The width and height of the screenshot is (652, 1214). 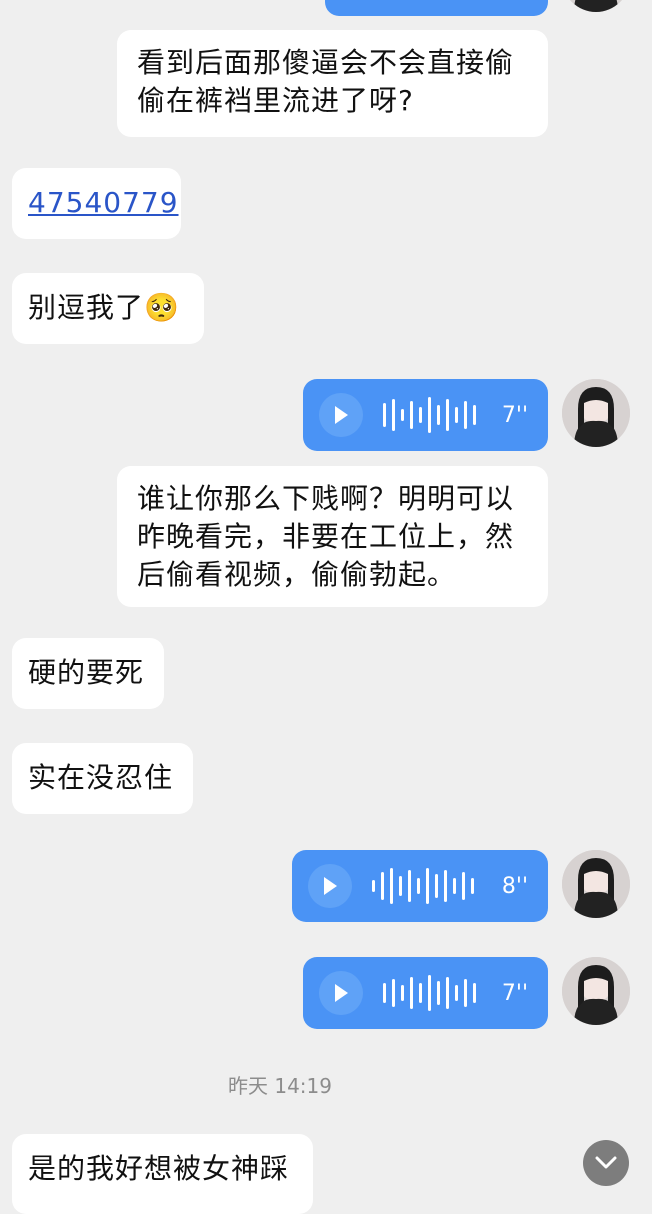 I want to click on message-text: 实在没忍住, so click(x=101, y=777).